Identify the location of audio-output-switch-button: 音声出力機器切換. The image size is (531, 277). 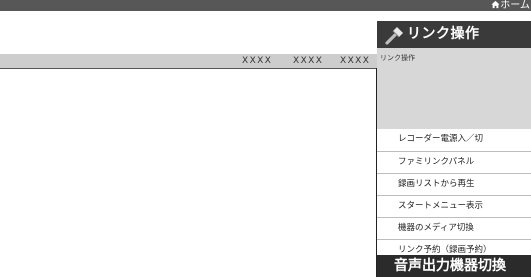
(454, 266).